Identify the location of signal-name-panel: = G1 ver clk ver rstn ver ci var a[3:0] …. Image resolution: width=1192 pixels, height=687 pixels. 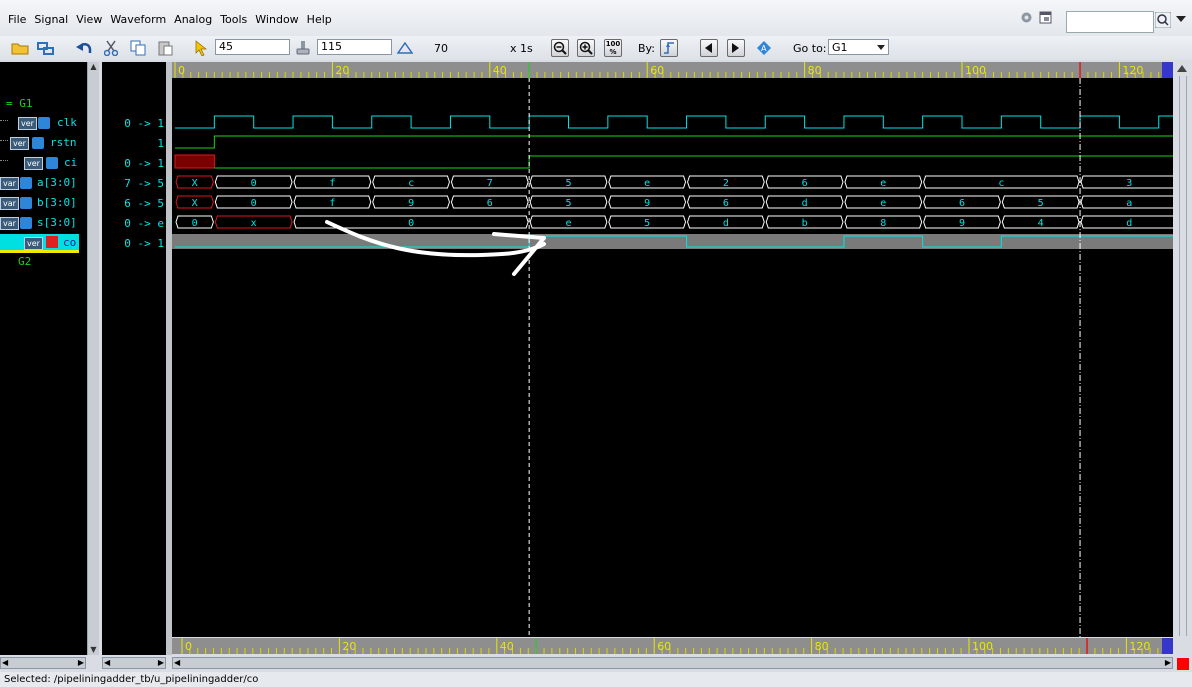
(43, 358).